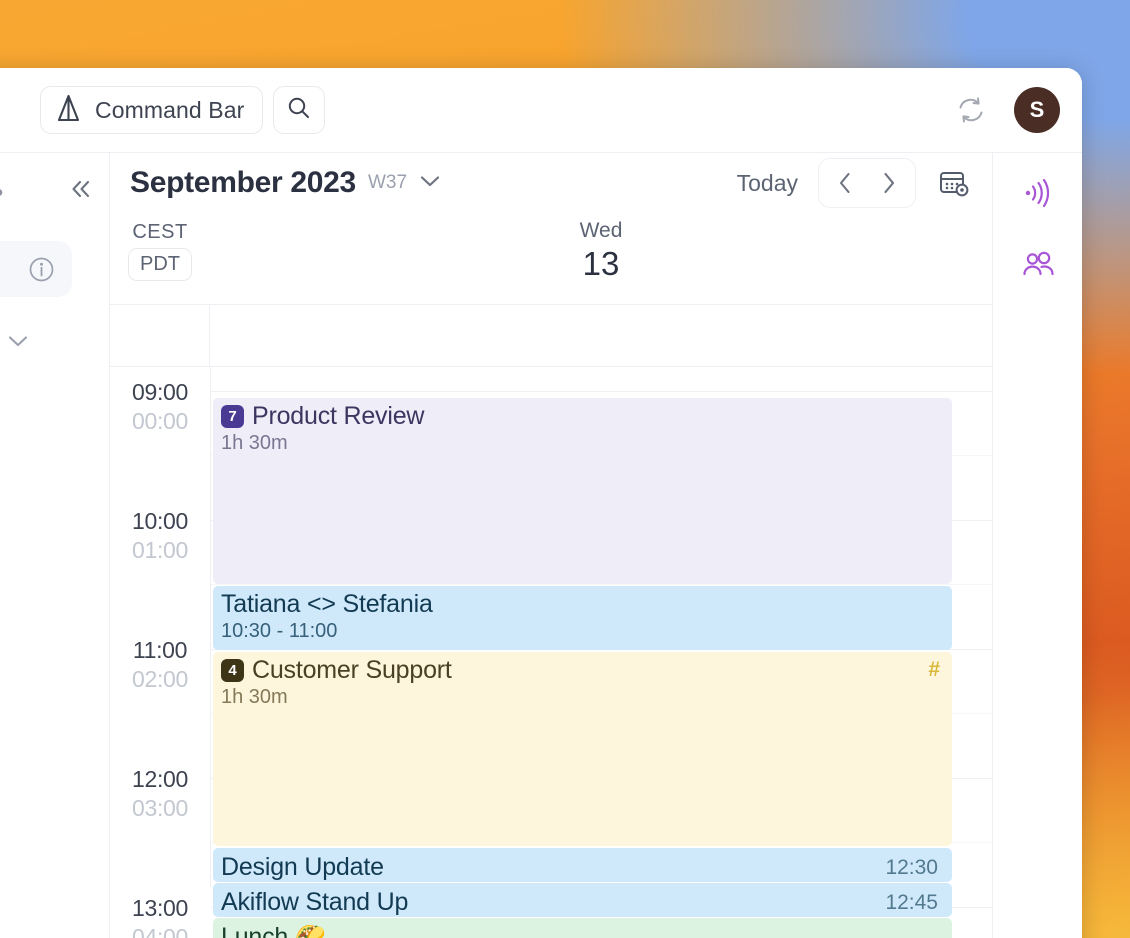  What do you see at coordinates (601, 335) in the screenshot?
I see `all-day-cell` at bounding box center [601, 335].